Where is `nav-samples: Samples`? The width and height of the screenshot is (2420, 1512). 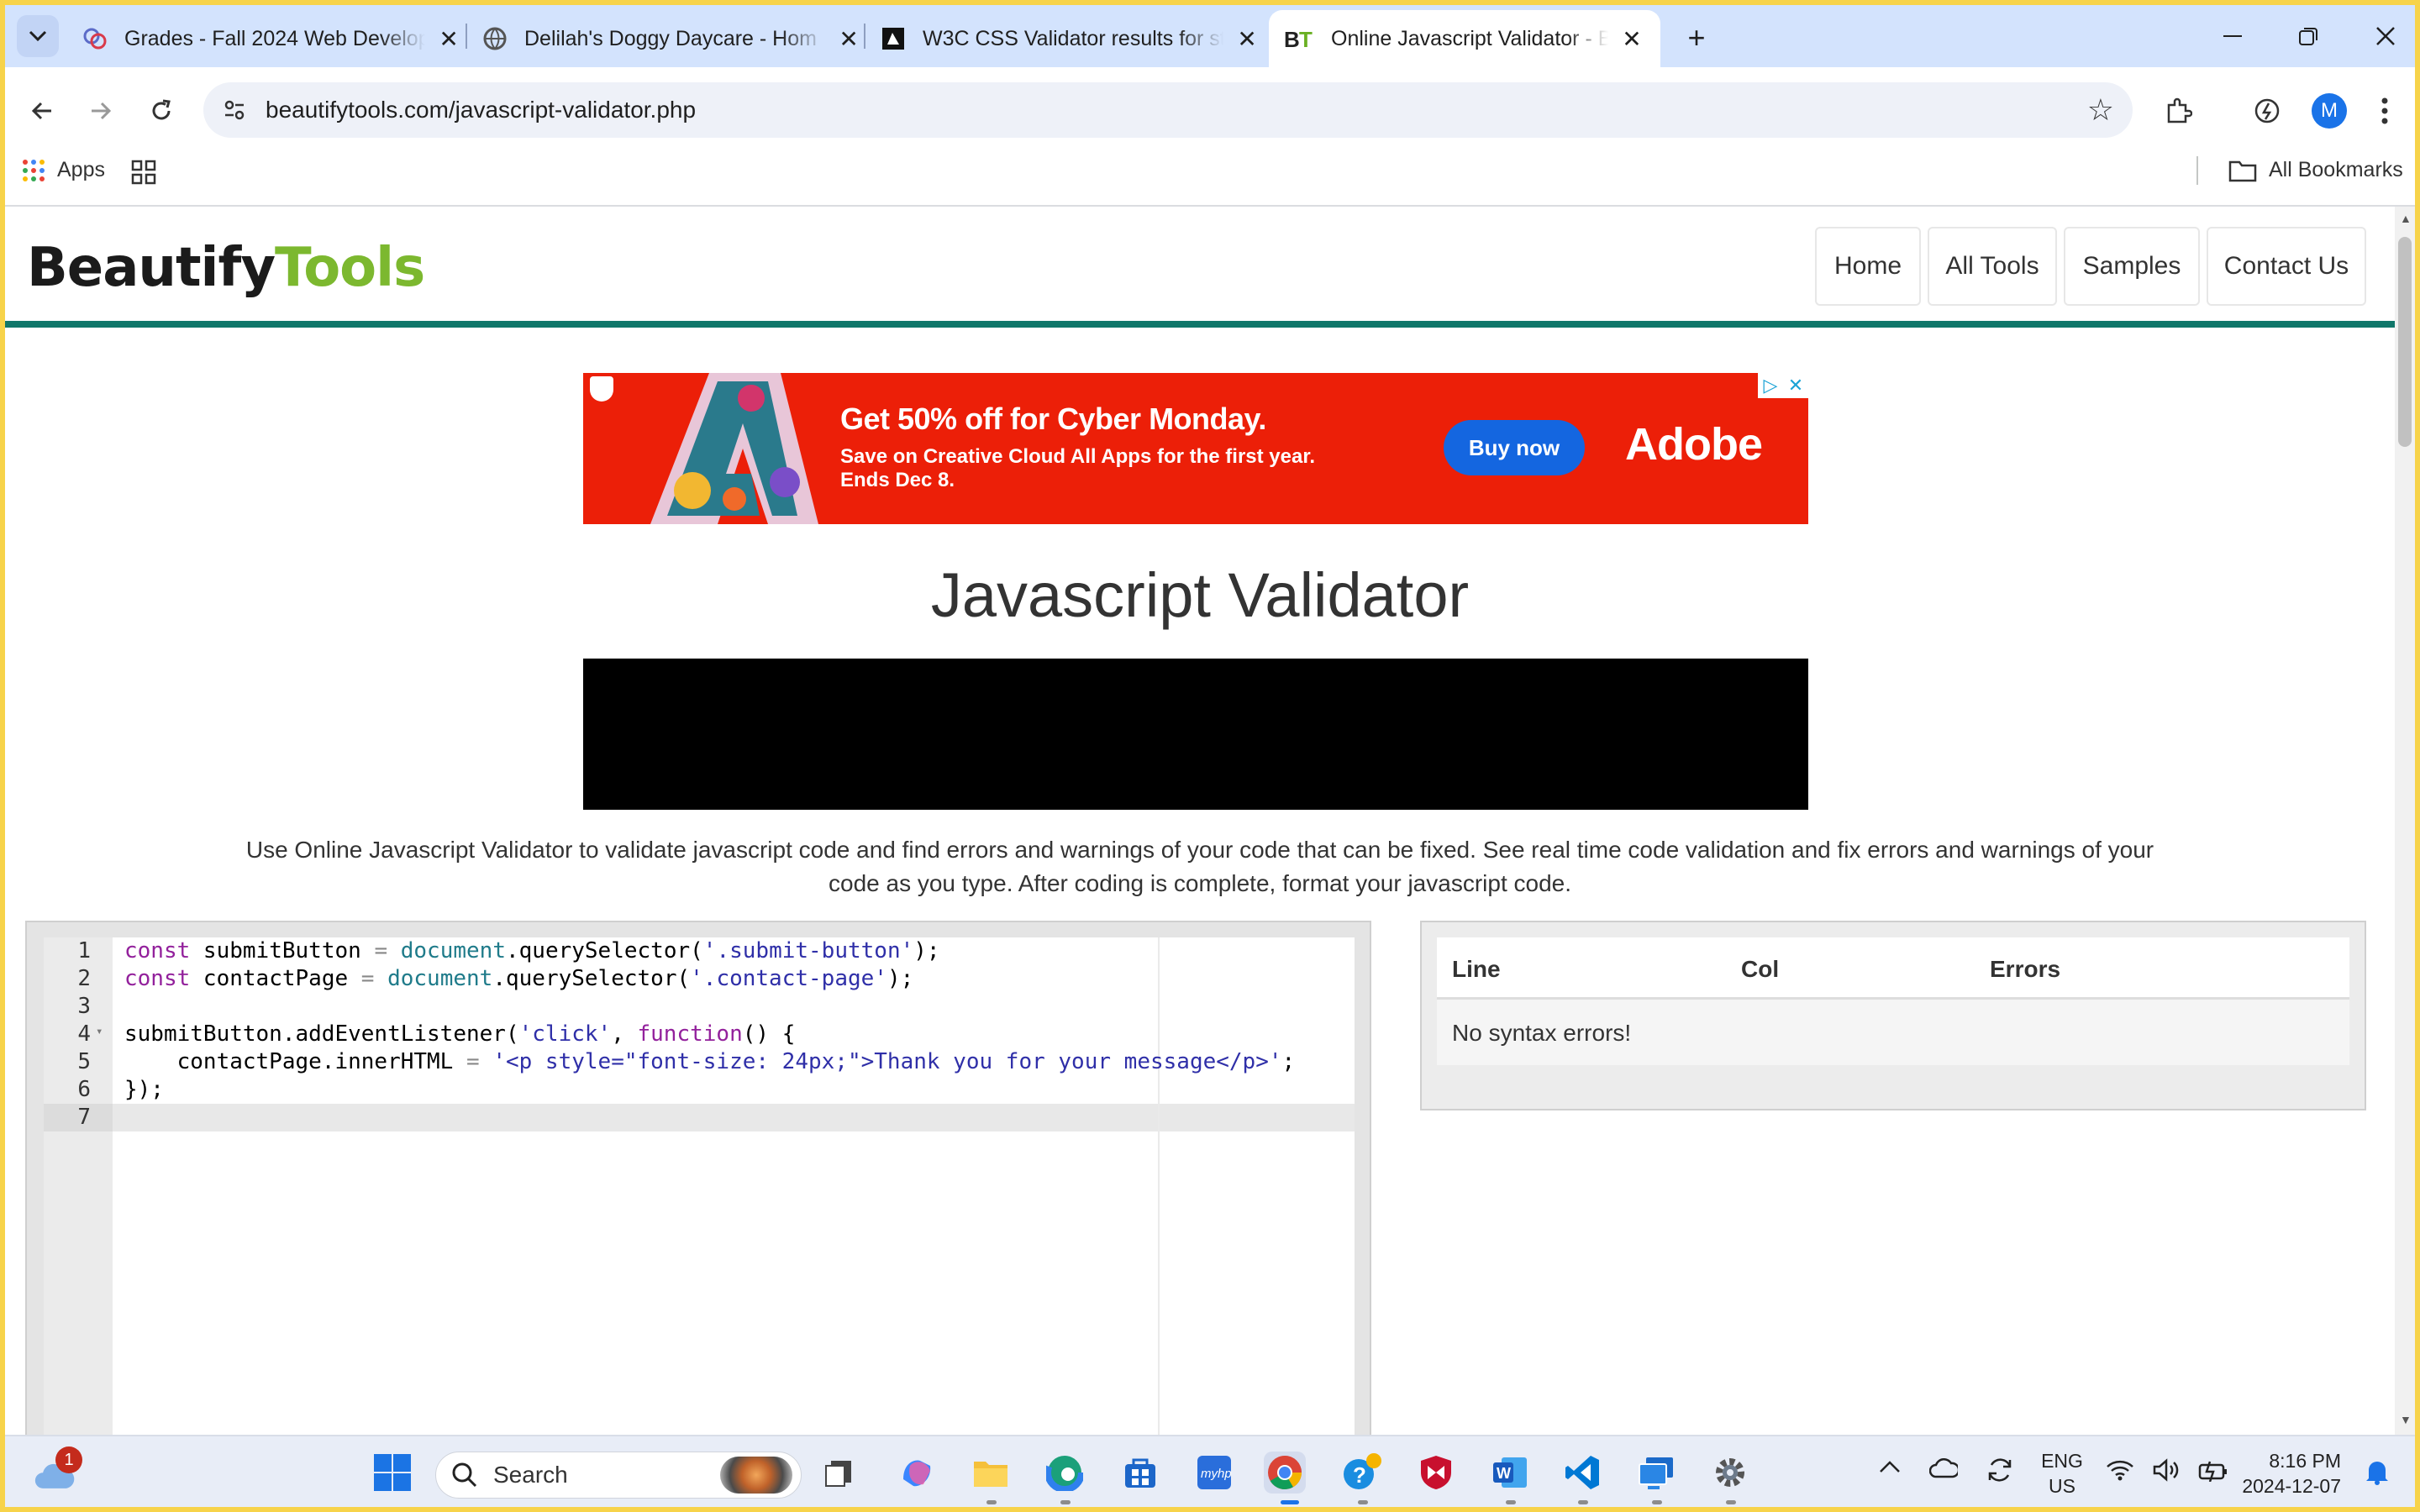
nav-samples: Samples is located at coordinates (2132, 266).